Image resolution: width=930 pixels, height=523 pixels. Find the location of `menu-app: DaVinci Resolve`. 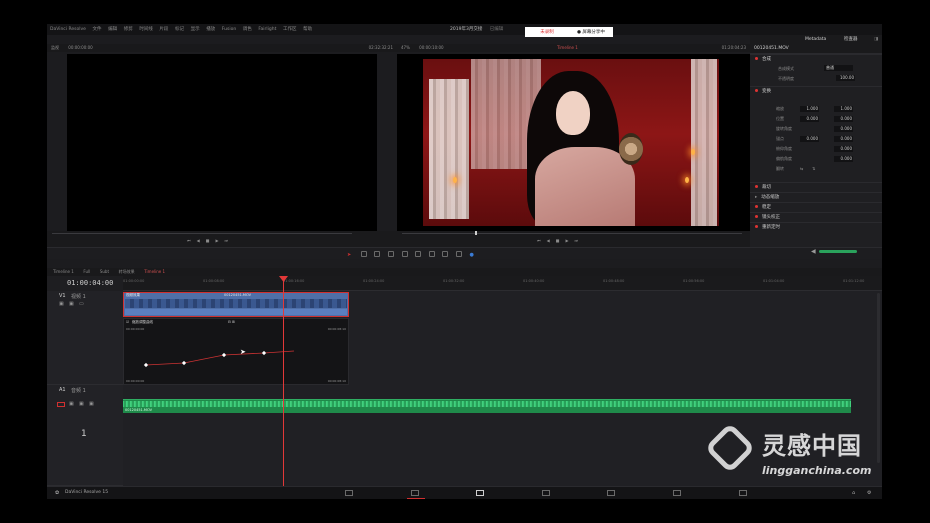

menu-app: DaVinci Resolve is located at coordinates (68, 29).